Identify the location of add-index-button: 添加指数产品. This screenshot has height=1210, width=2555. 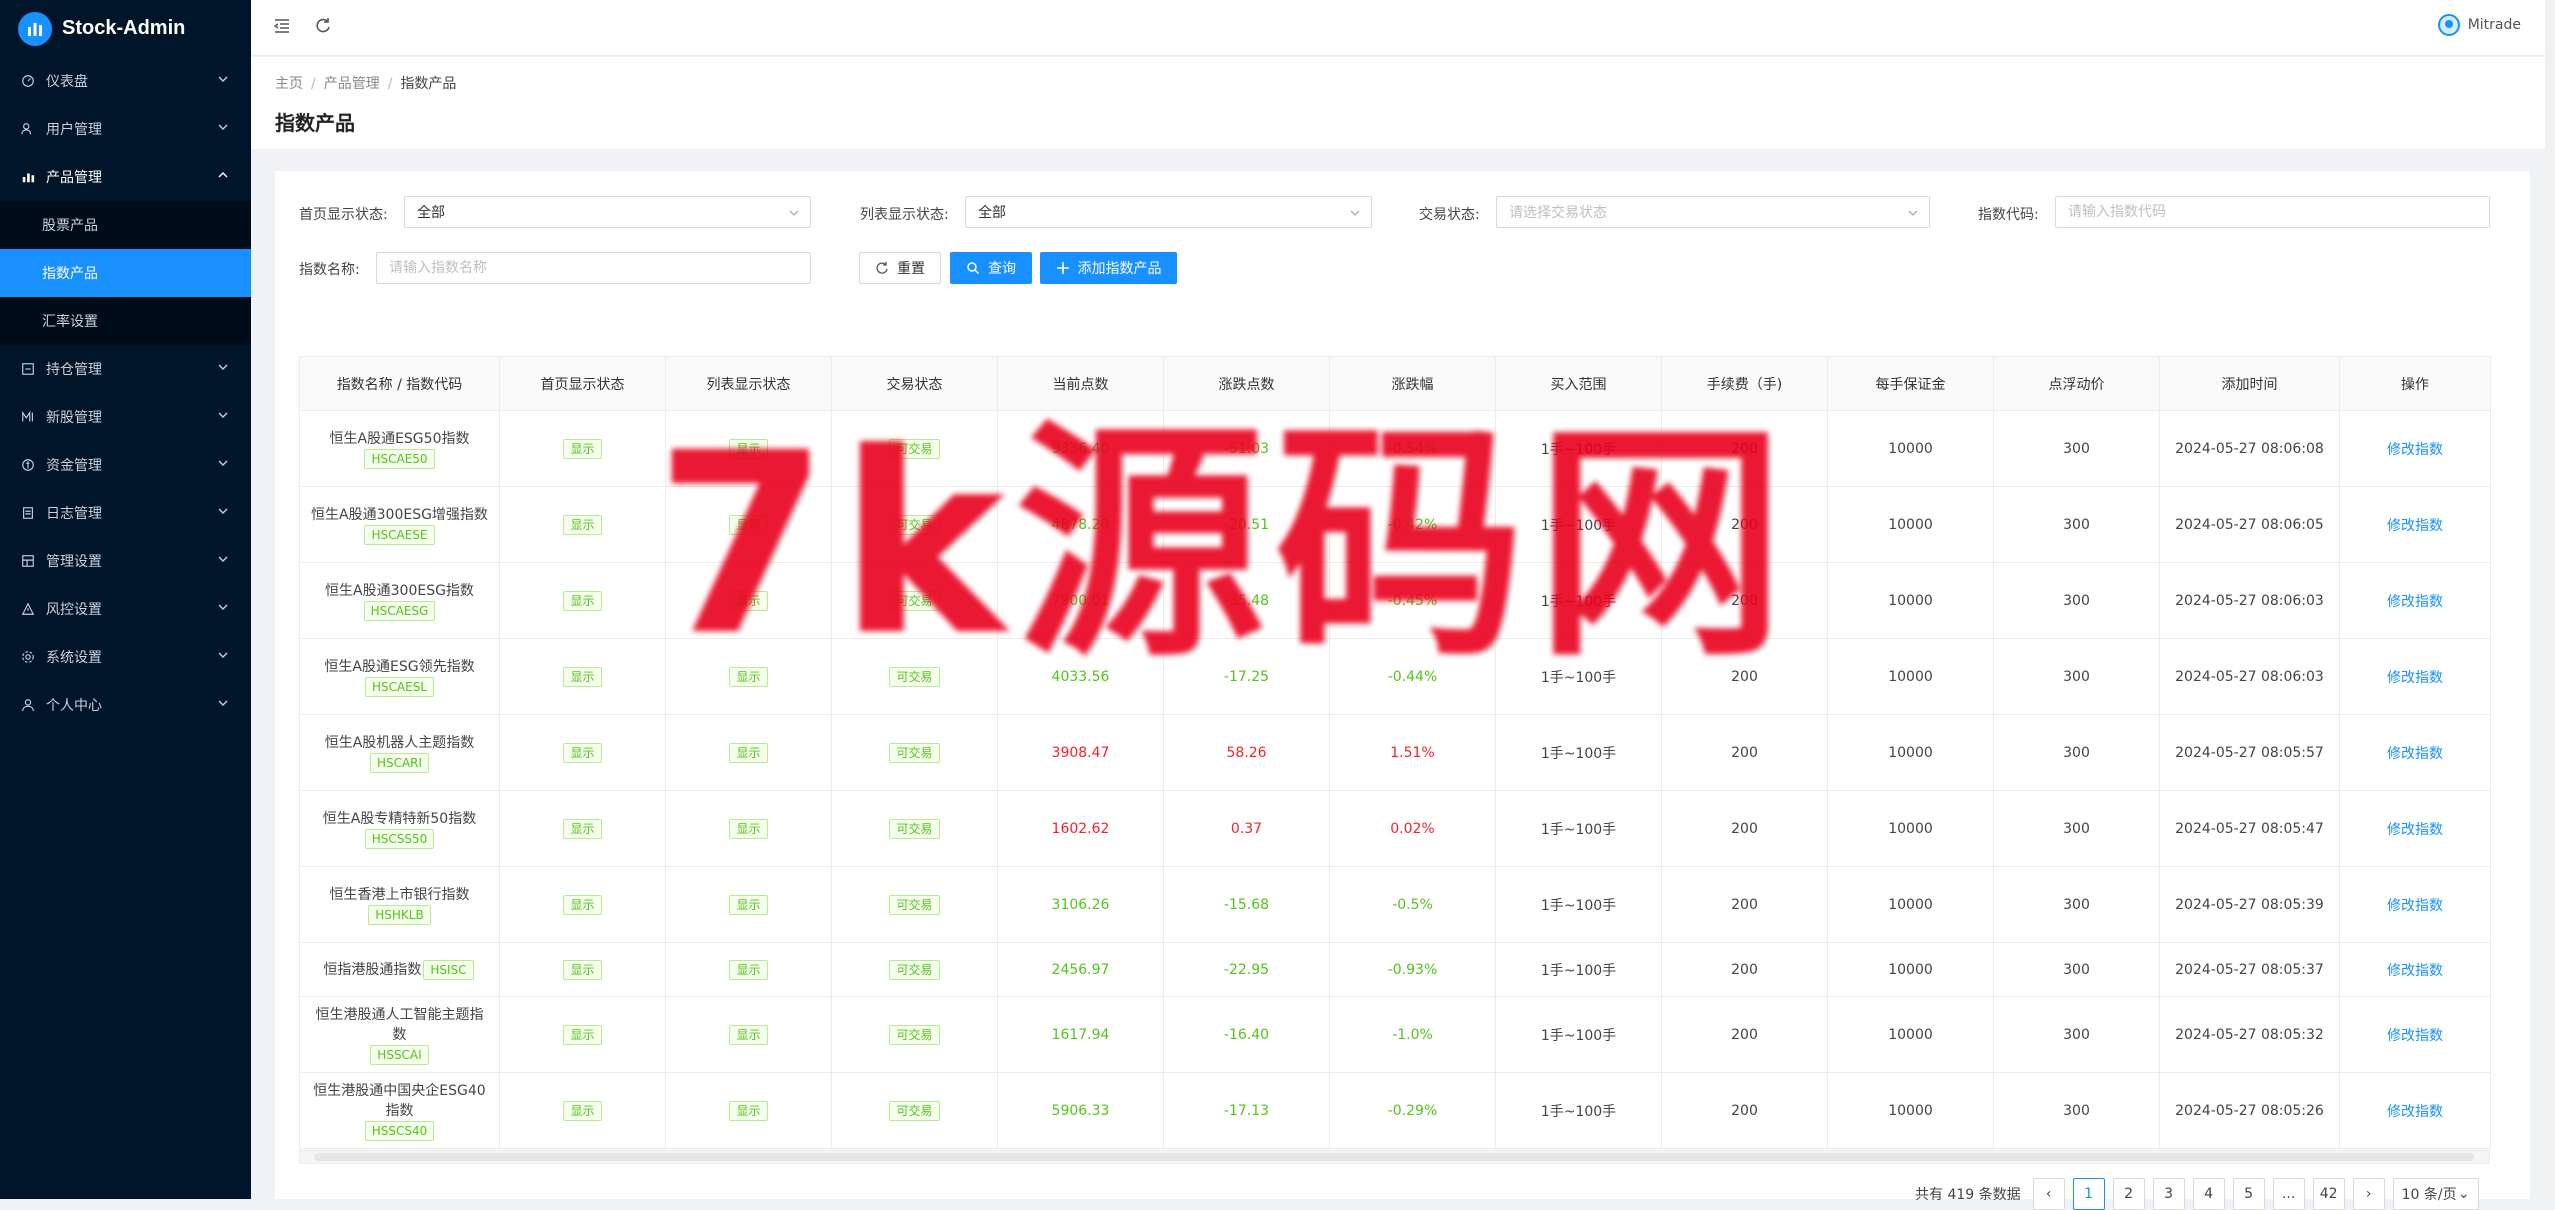
(1108, 268).